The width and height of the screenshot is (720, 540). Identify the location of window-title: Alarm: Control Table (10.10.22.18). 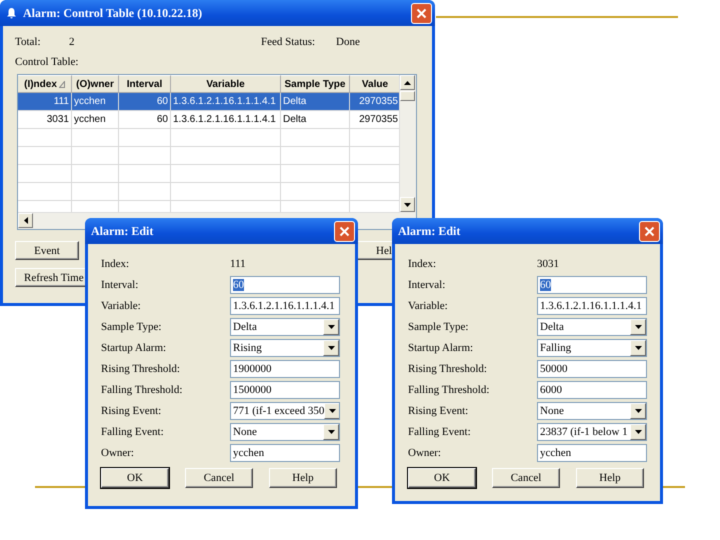
(113, 13).